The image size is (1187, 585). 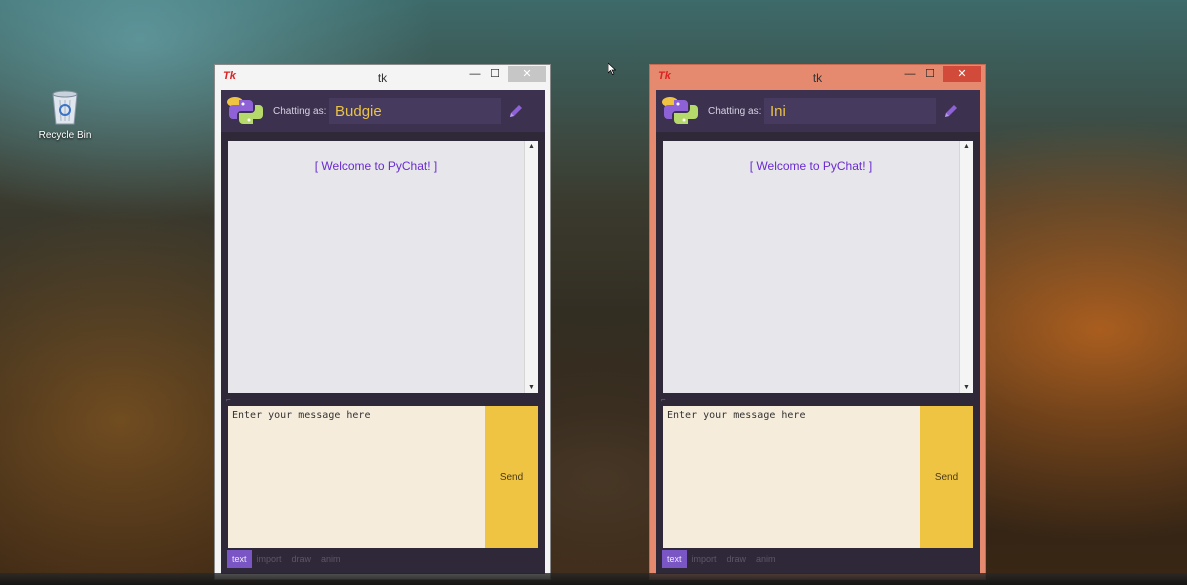 I want to click on recycle-bin-shortcut: Recycle Bin, so click(x=65, y=114).